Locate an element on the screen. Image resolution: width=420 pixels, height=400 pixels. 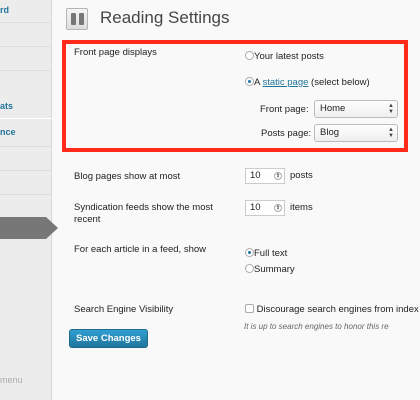
front-page-select-value: Home is located at coordinates (333, 108).